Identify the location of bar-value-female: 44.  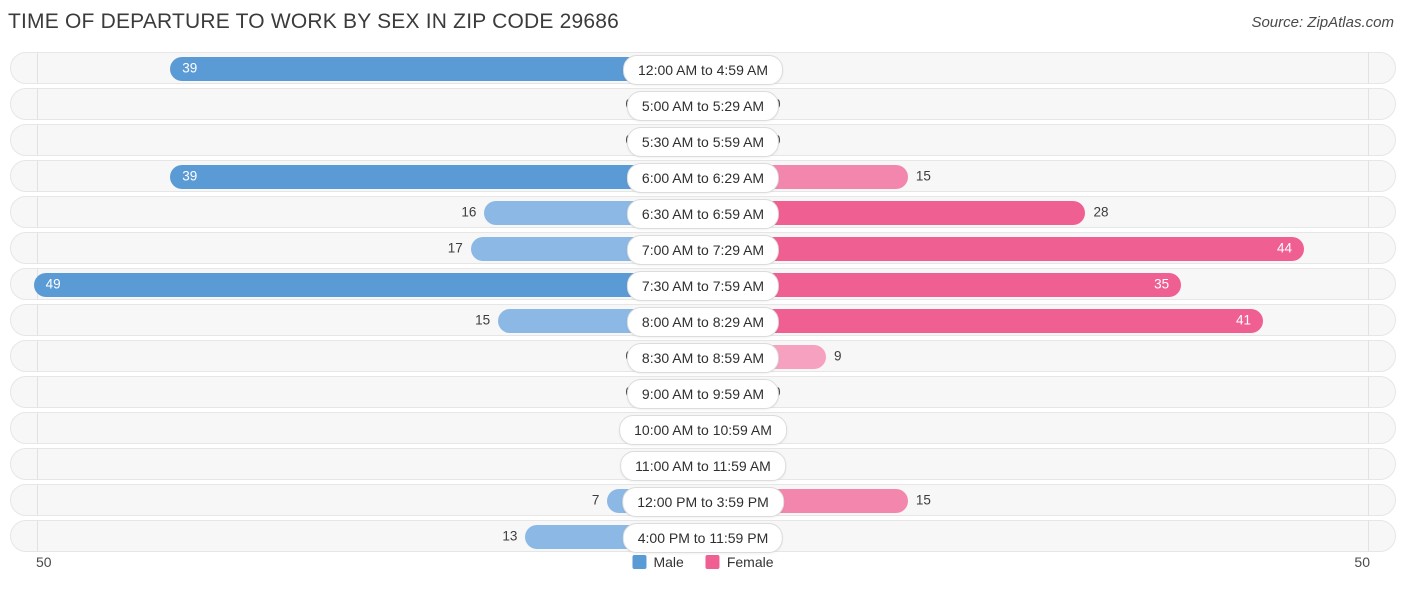
(1285, 248).